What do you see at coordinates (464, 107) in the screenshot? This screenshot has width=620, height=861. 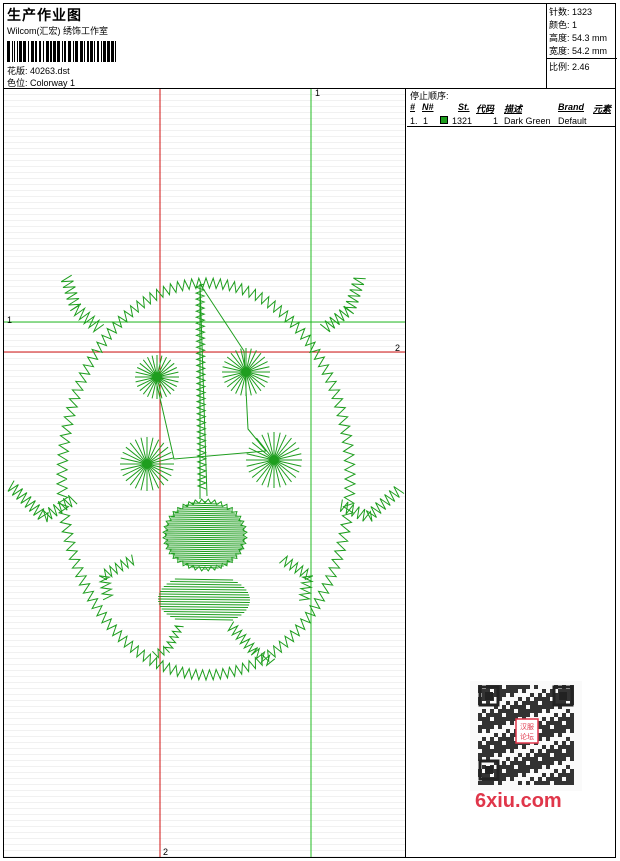 I see `col-stitches: St.` at bounding box center [464, 107].